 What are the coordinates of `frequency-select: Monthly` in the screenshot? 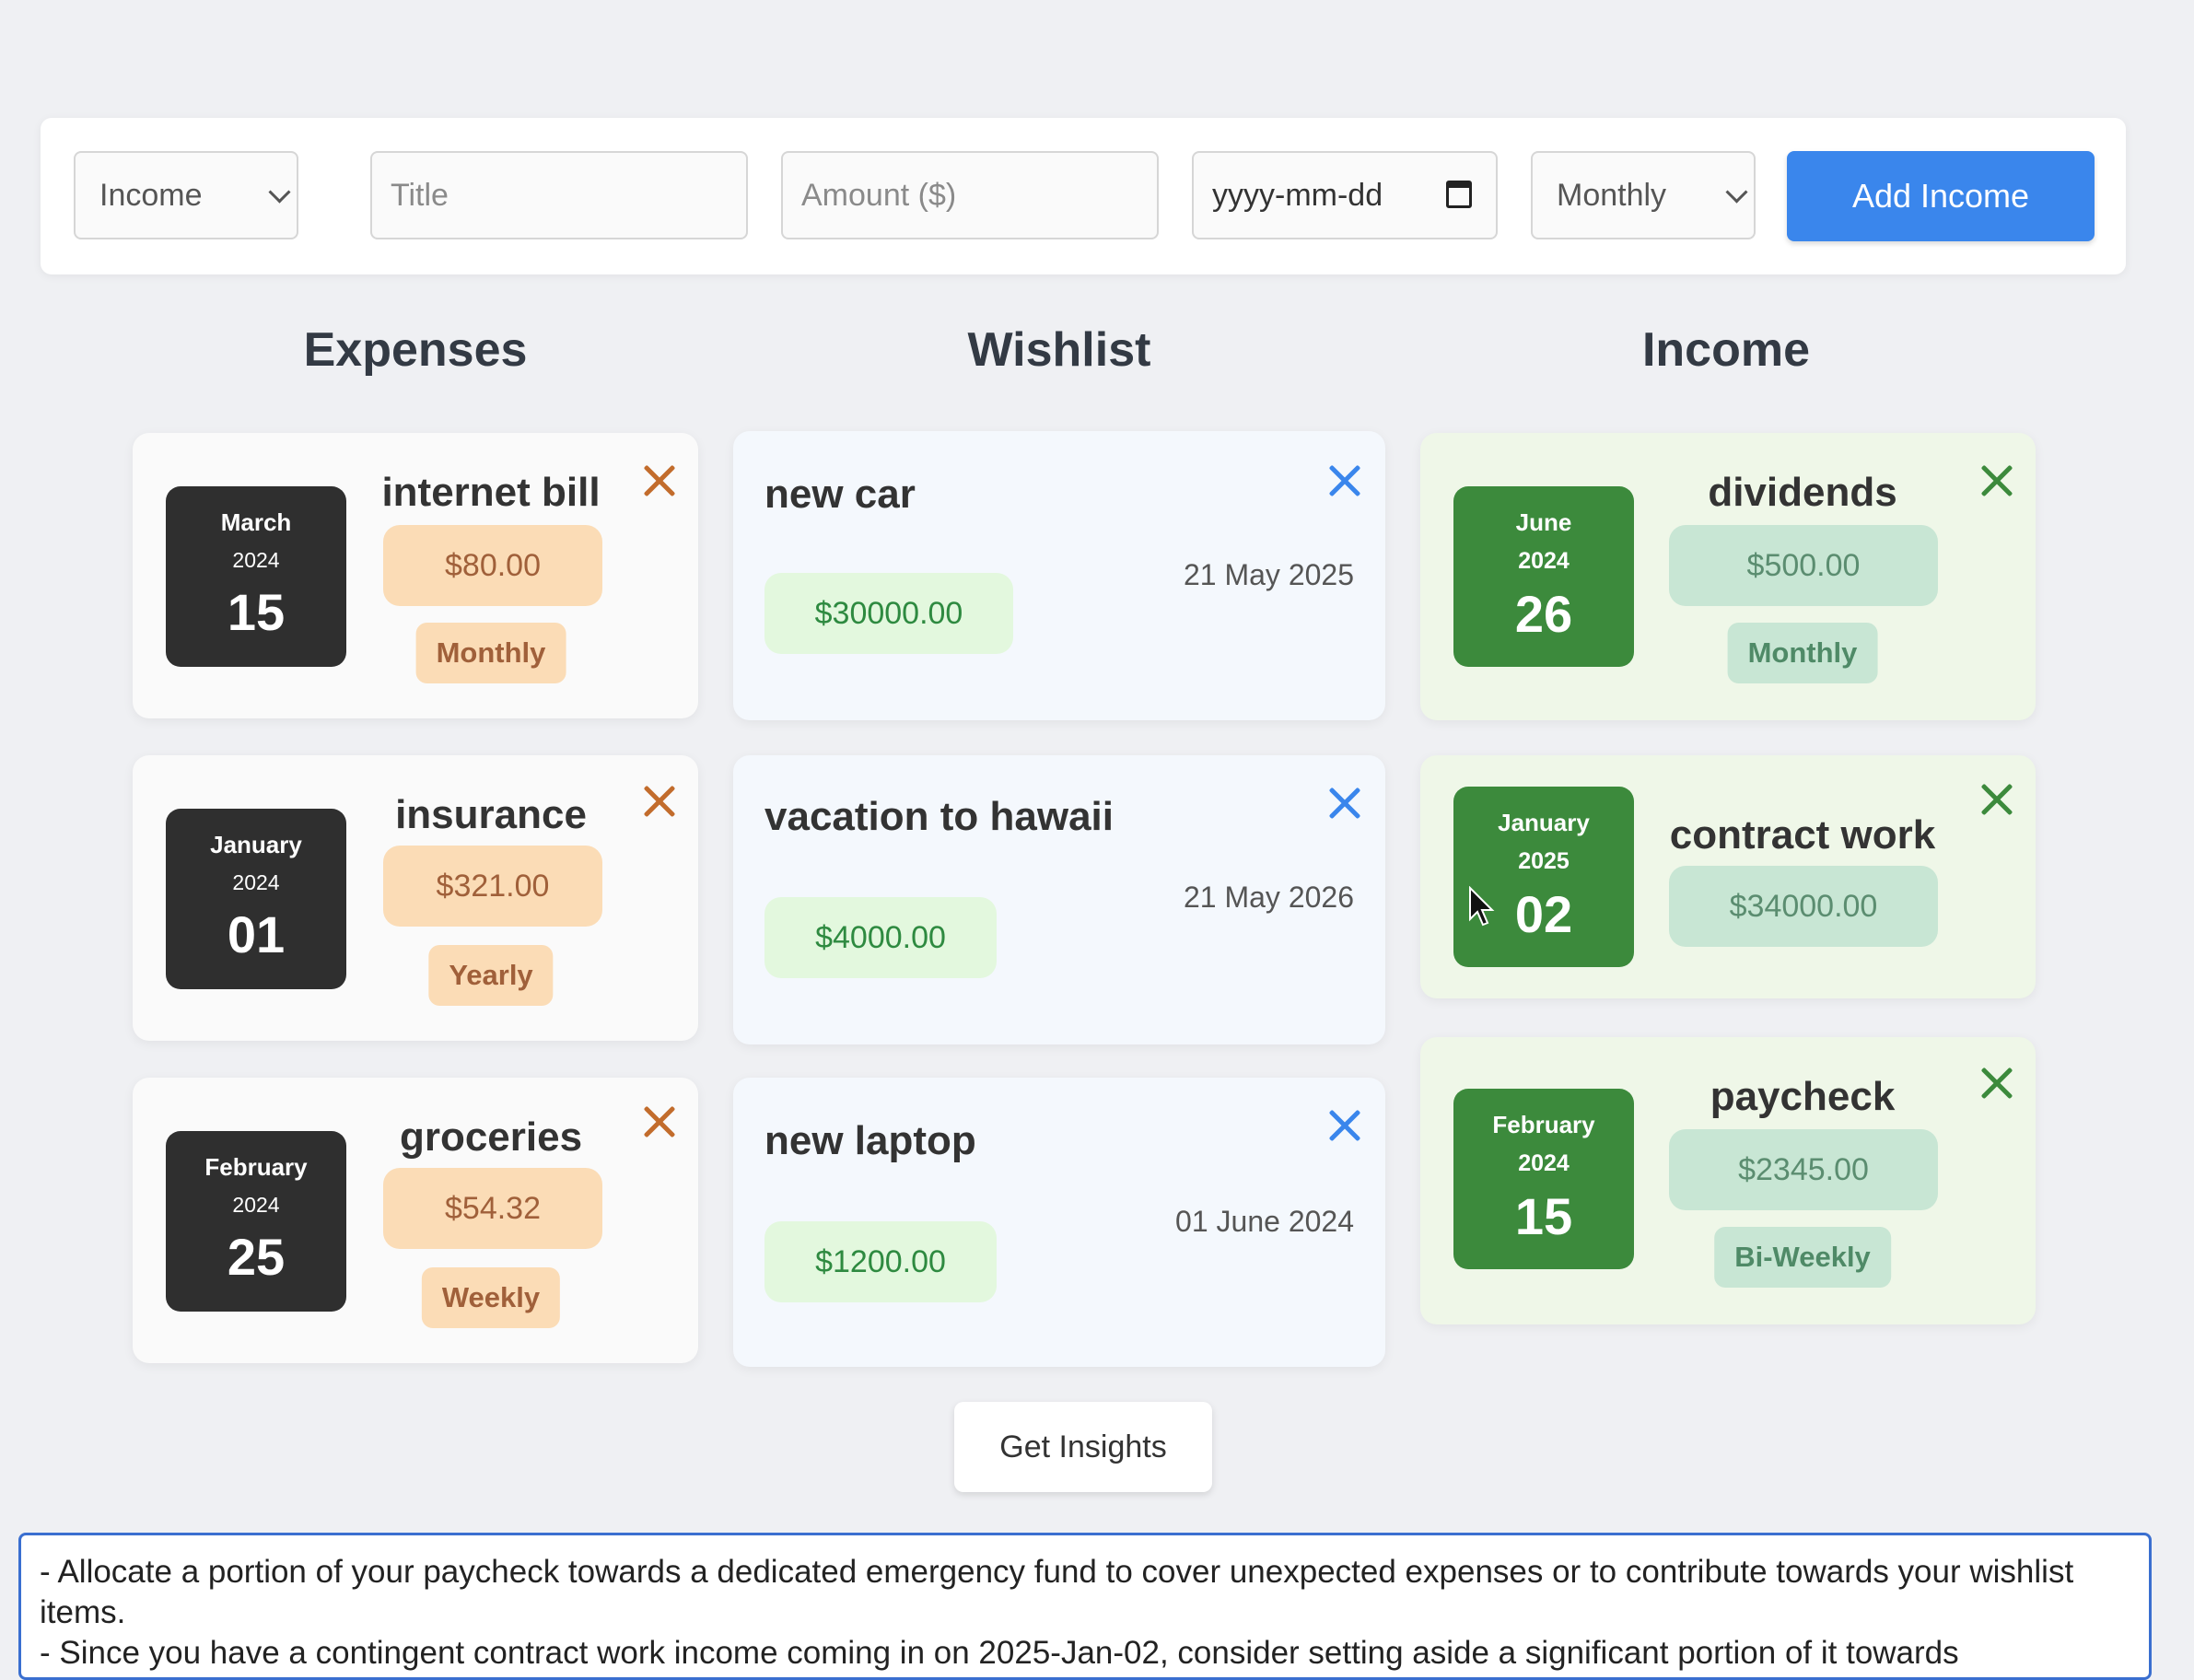 It's located at (1644, 195).